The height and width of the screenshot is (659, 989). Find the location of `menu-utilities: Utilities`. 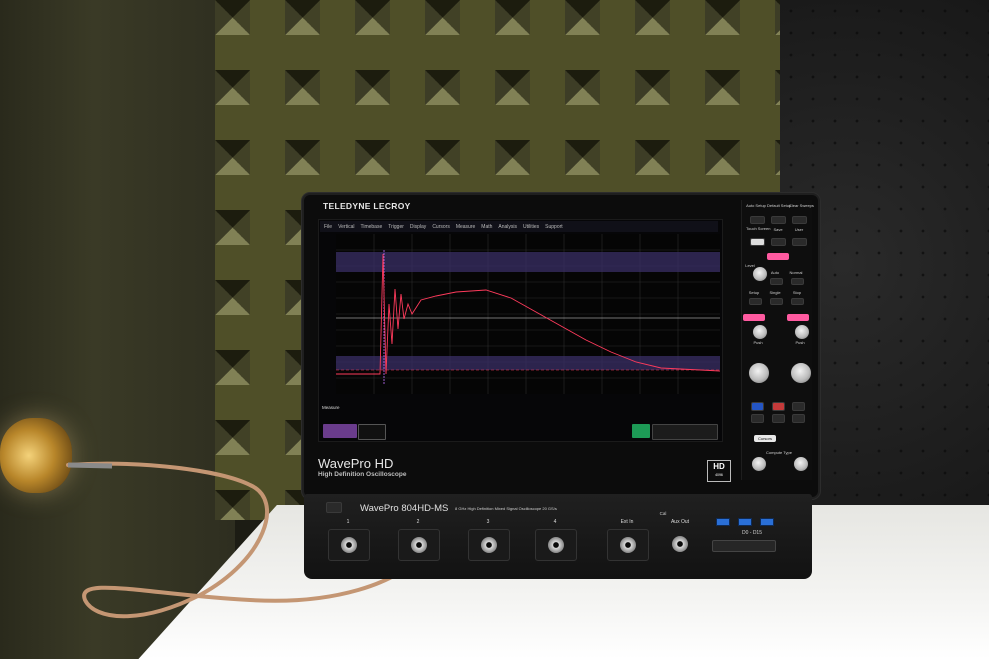

menu-utilities: Utilities is located at coordinates (531, 227).